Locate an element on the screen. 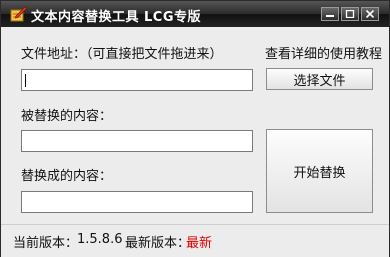 The height and width of the screenshot is (257, 390). title-bar: 文本内容替换工具 LCG专版 is located at coordinates (195, 14).